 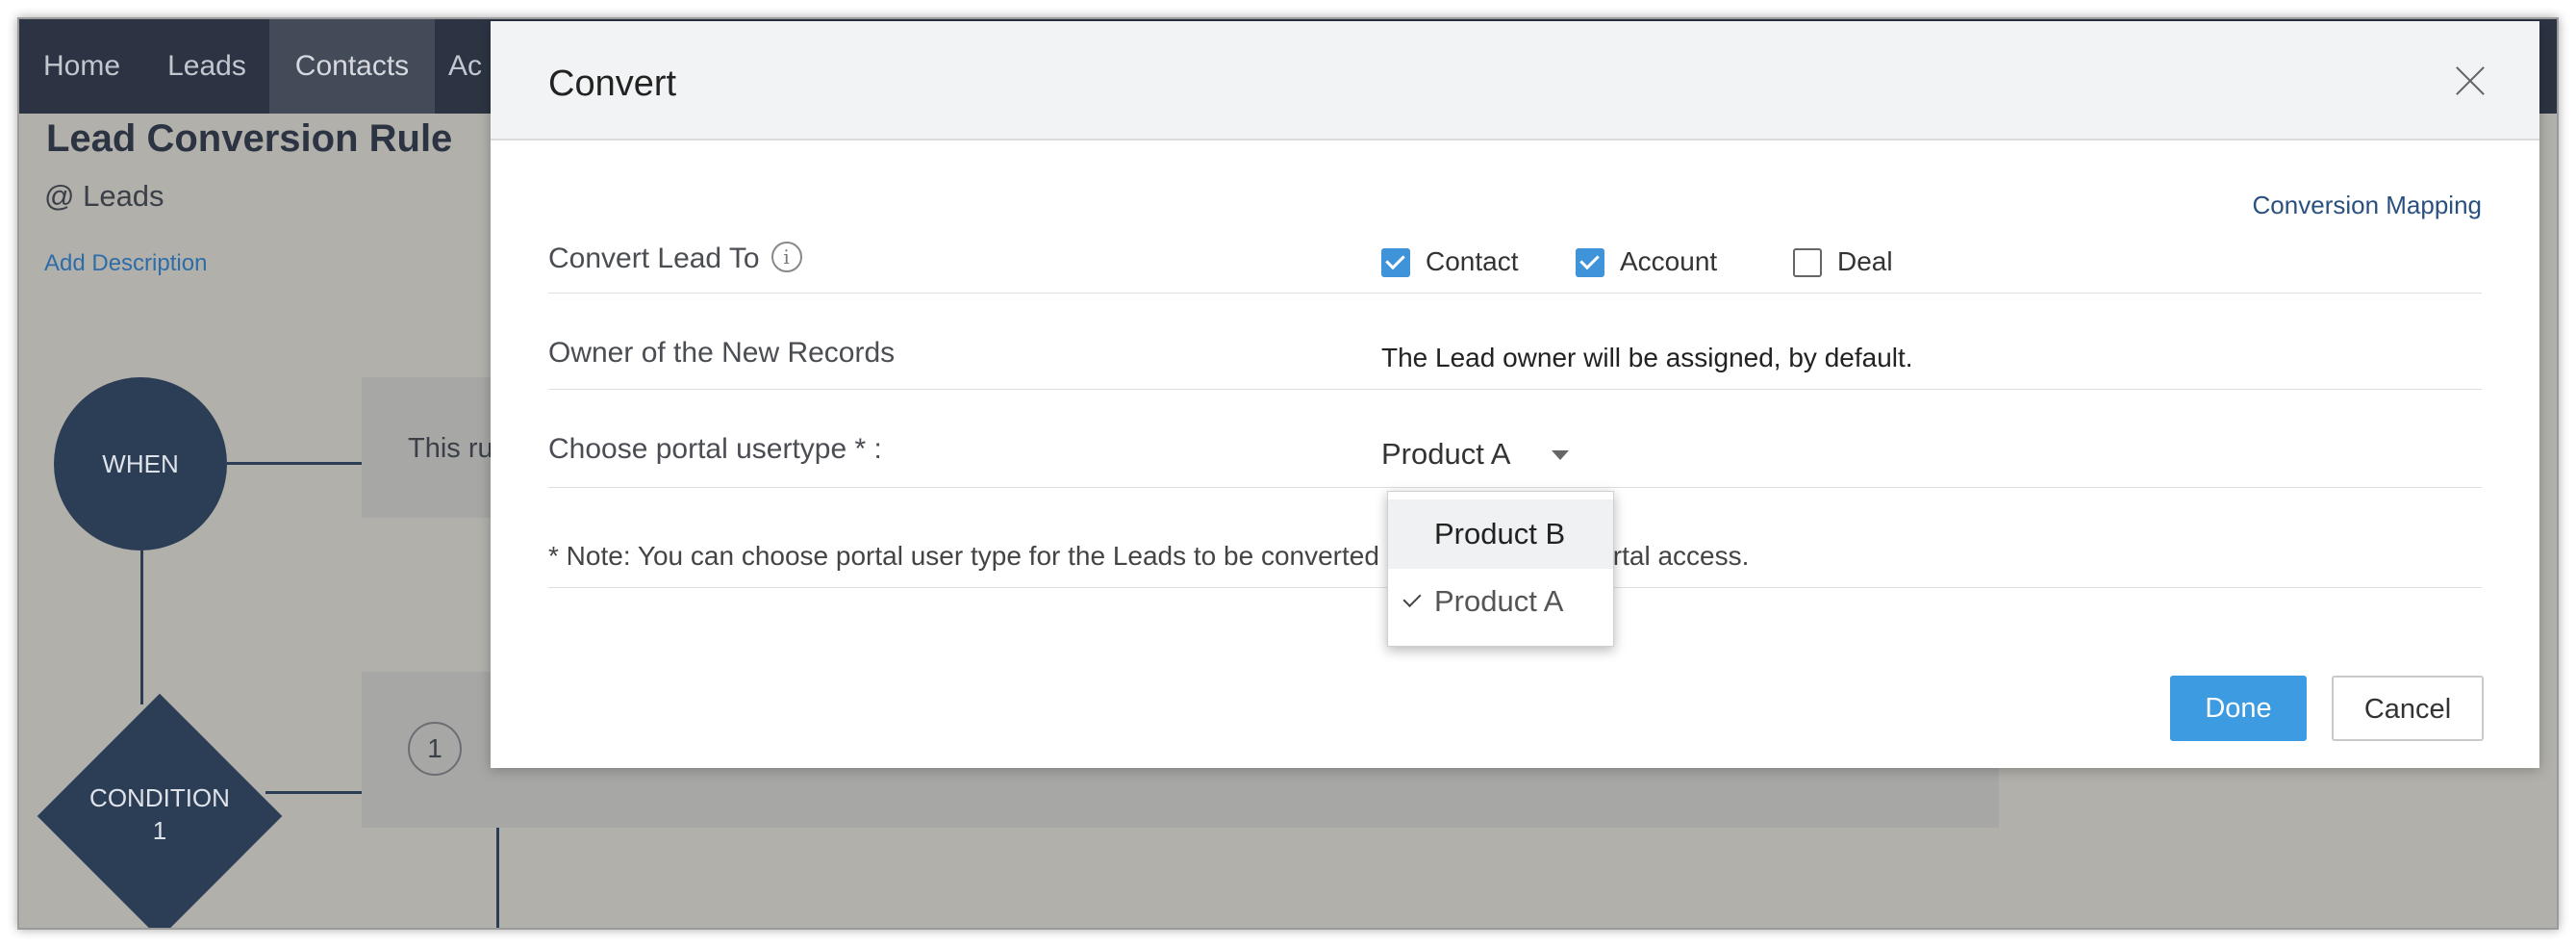 I want to click on owner-label: Owner of the New Records, so click(x=722, y=353).